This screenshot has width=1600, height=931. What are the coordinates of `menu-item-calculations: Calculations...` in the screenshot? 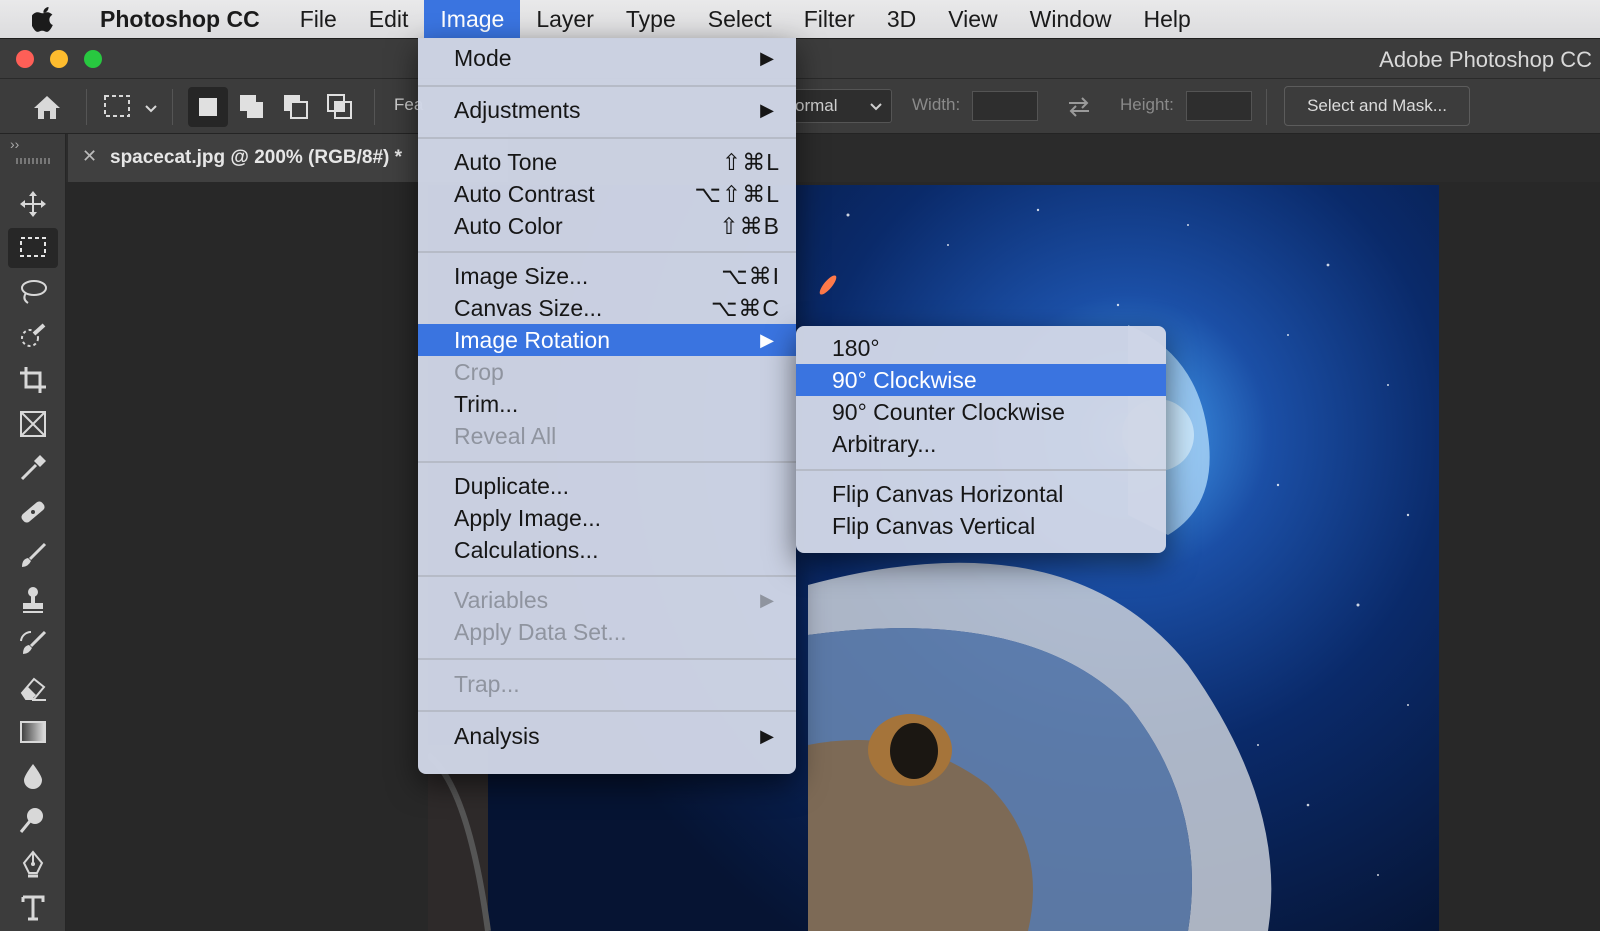 It's located at (607, 550).